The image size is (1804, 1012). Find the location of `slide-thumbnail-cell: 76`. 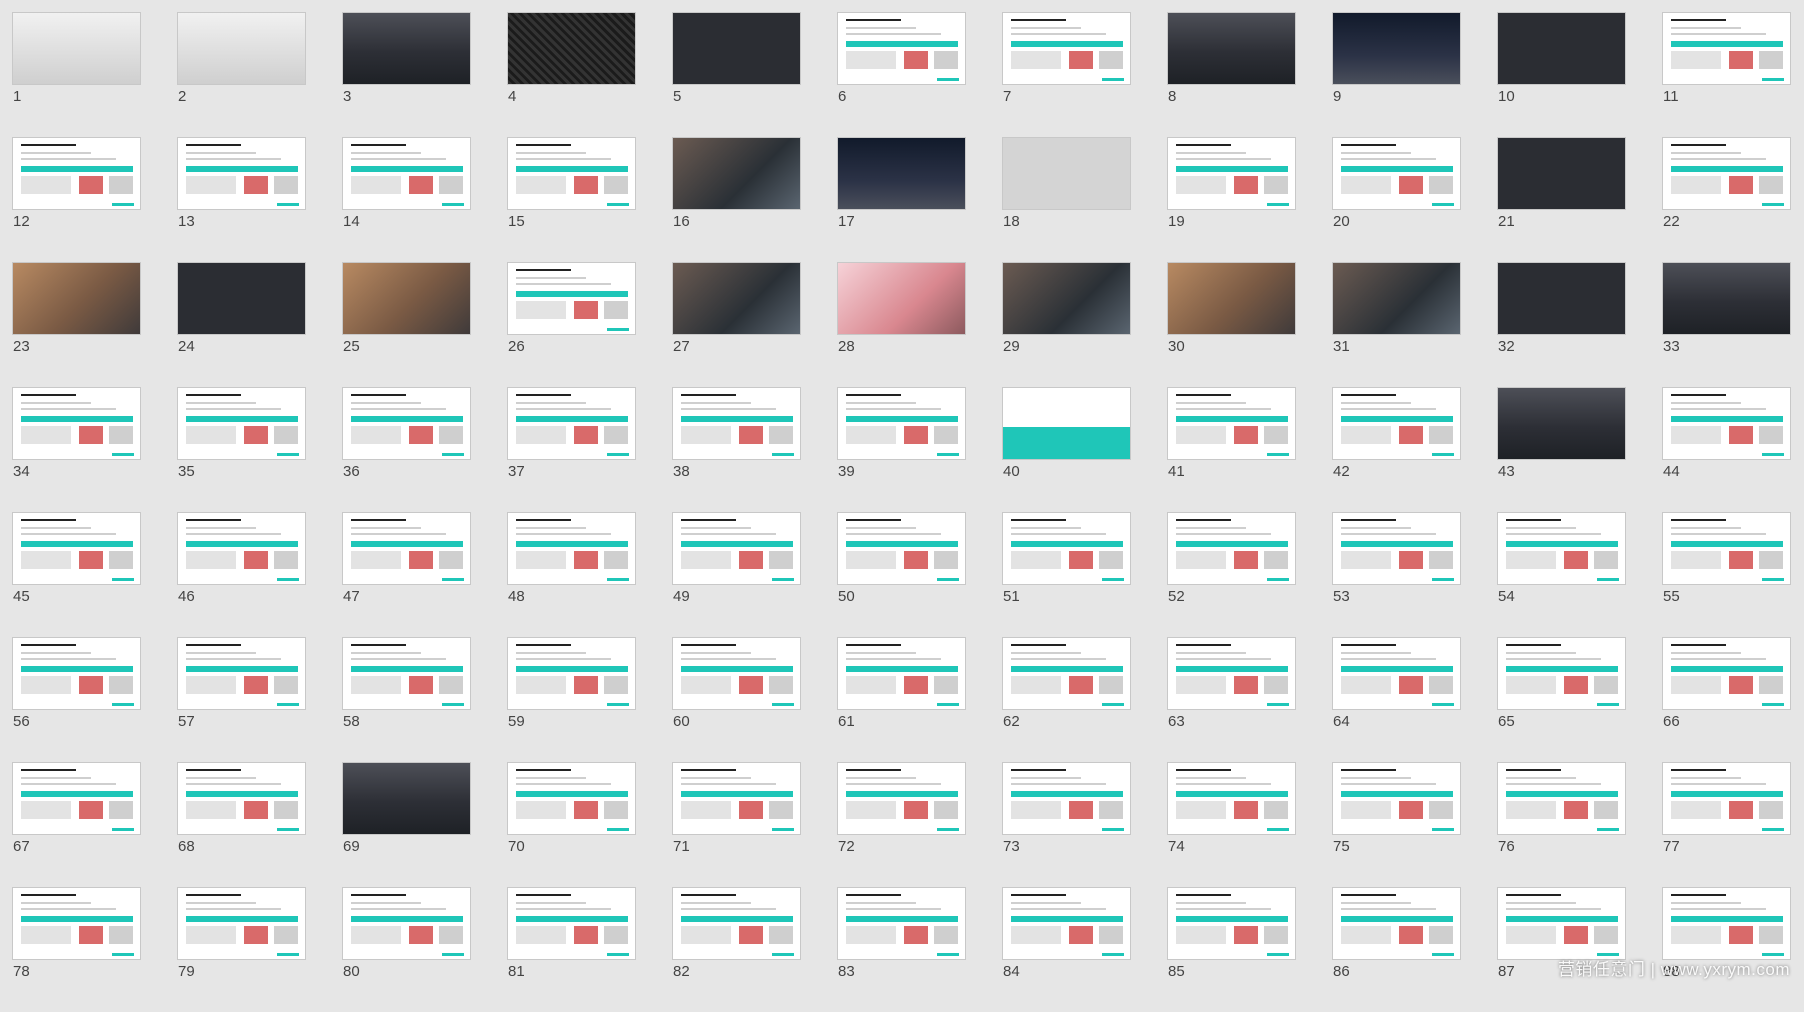

slide-thumbnail-cell: 76 is located at coordinates (1561, 824).